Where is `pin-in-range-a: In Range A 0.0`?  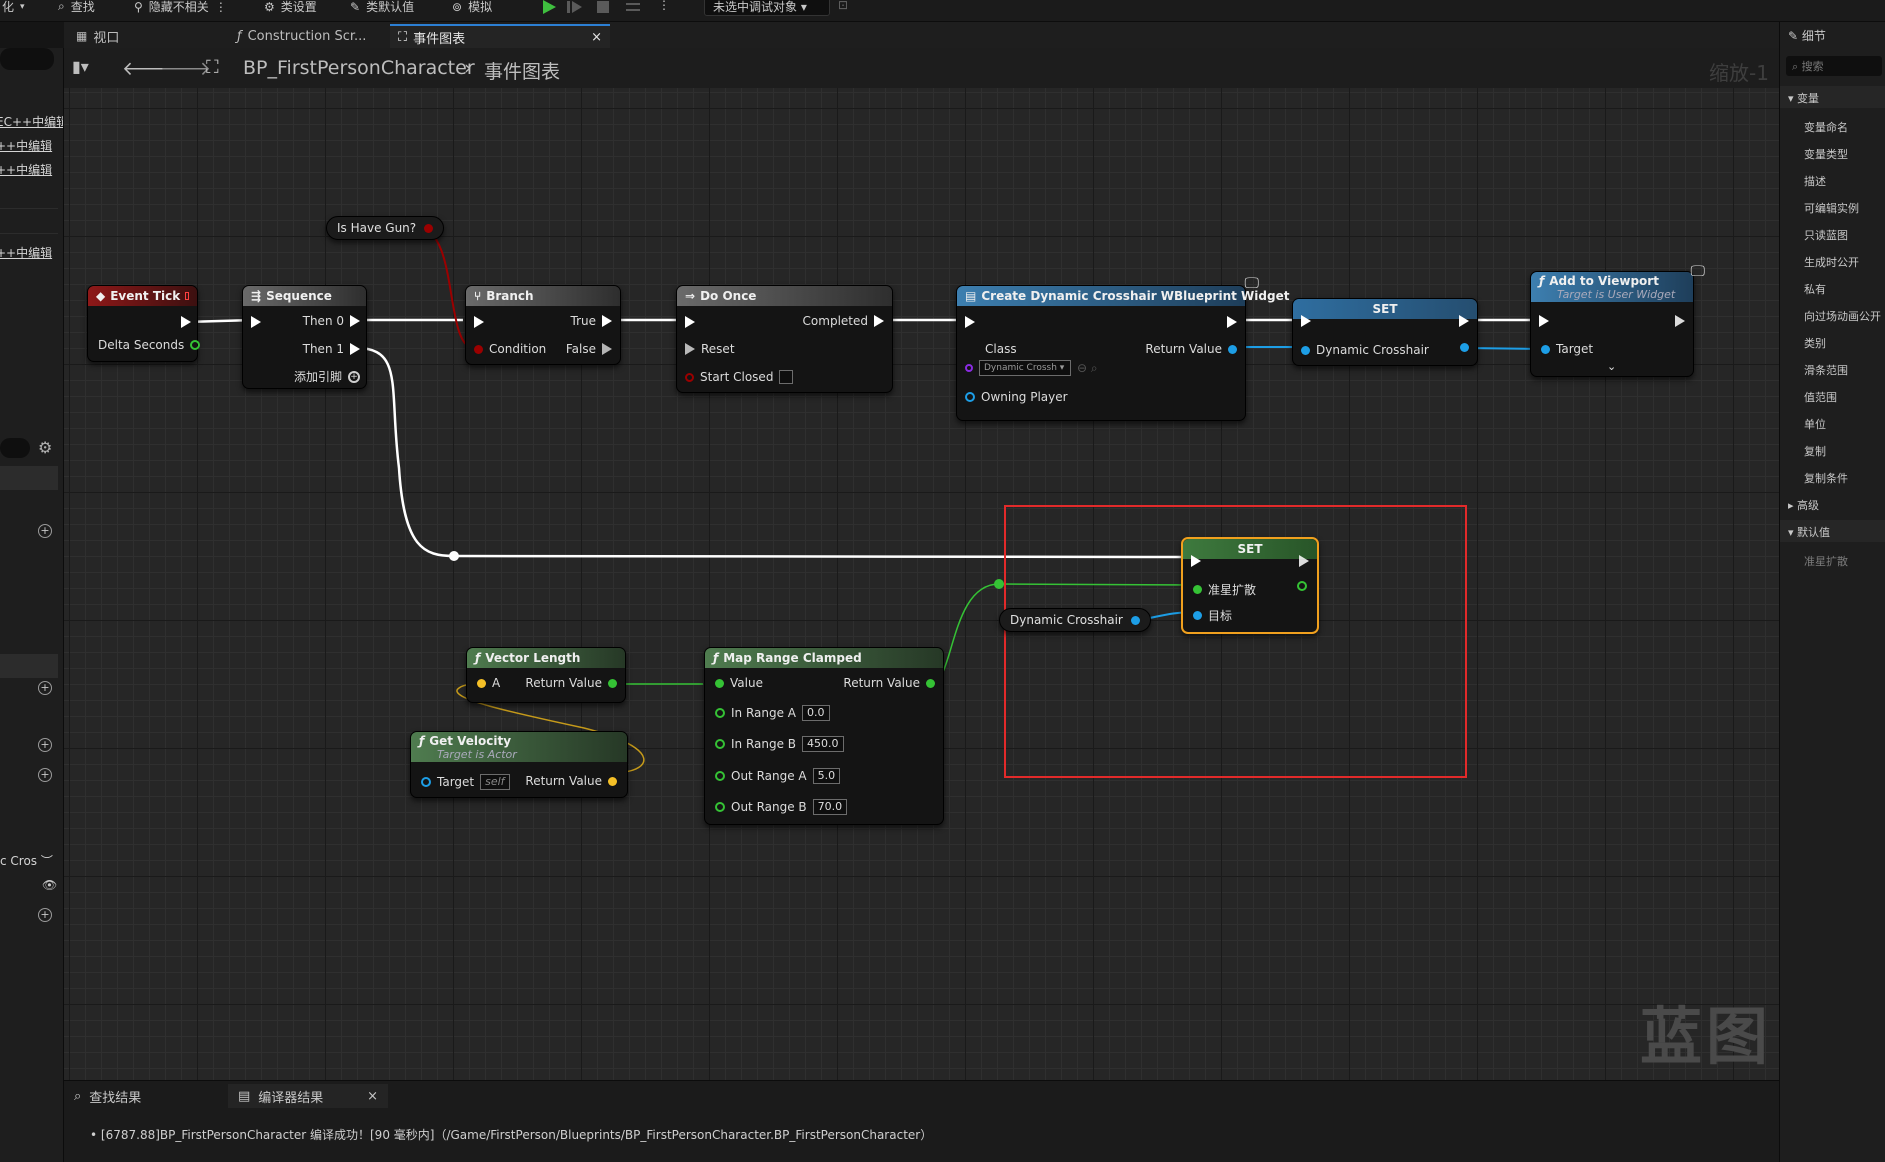 pin-in-range-a: In Range A 0.0 is located at coordinates (772, 713).